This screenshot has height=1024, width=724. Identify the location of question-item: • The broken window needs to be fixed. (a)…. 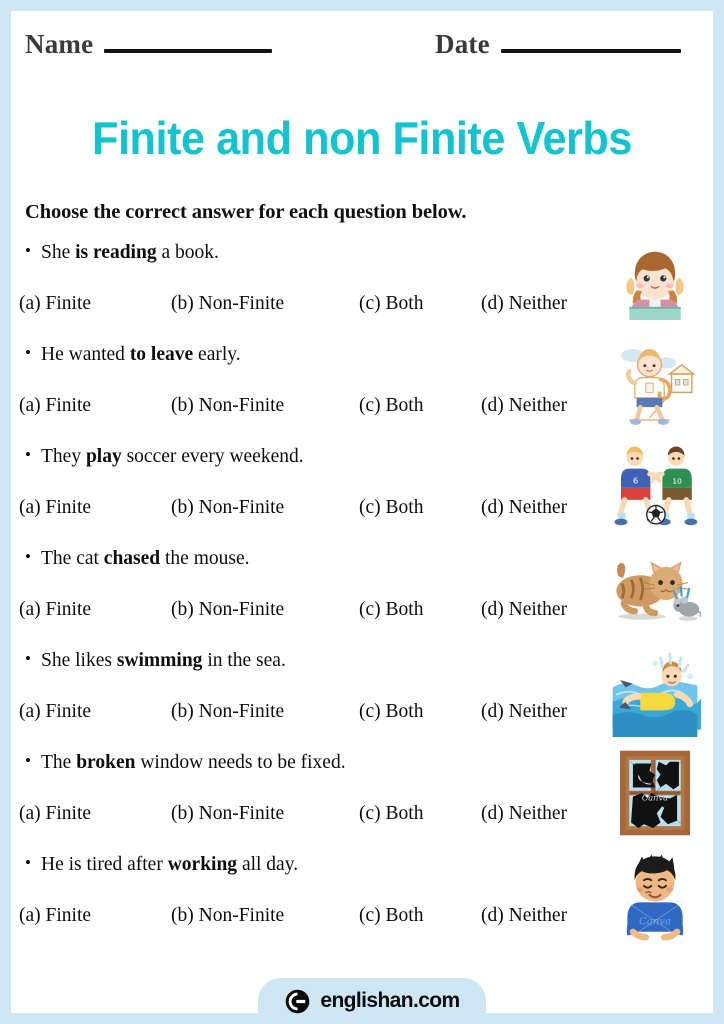
(362, 798).